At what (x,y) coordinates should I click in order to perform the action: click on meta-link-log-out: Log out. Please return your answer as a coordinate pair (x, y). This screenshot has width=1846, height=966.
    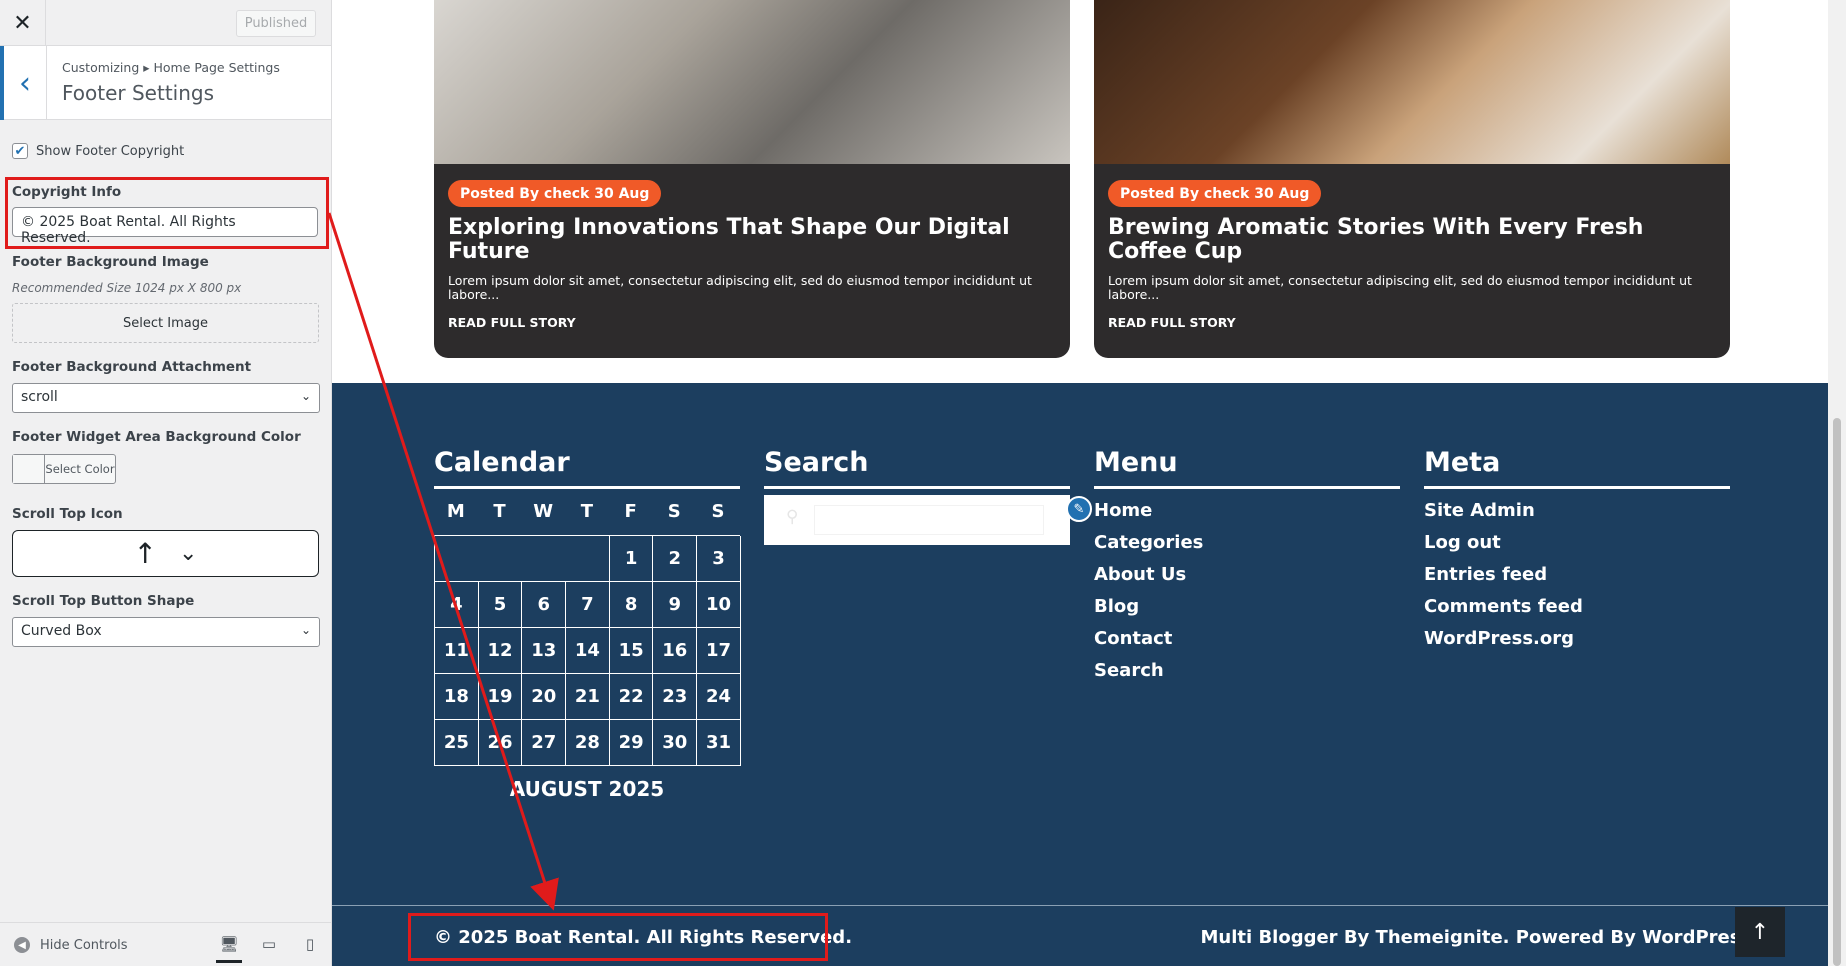
    Looking at the image, I should click on (1503, 543).